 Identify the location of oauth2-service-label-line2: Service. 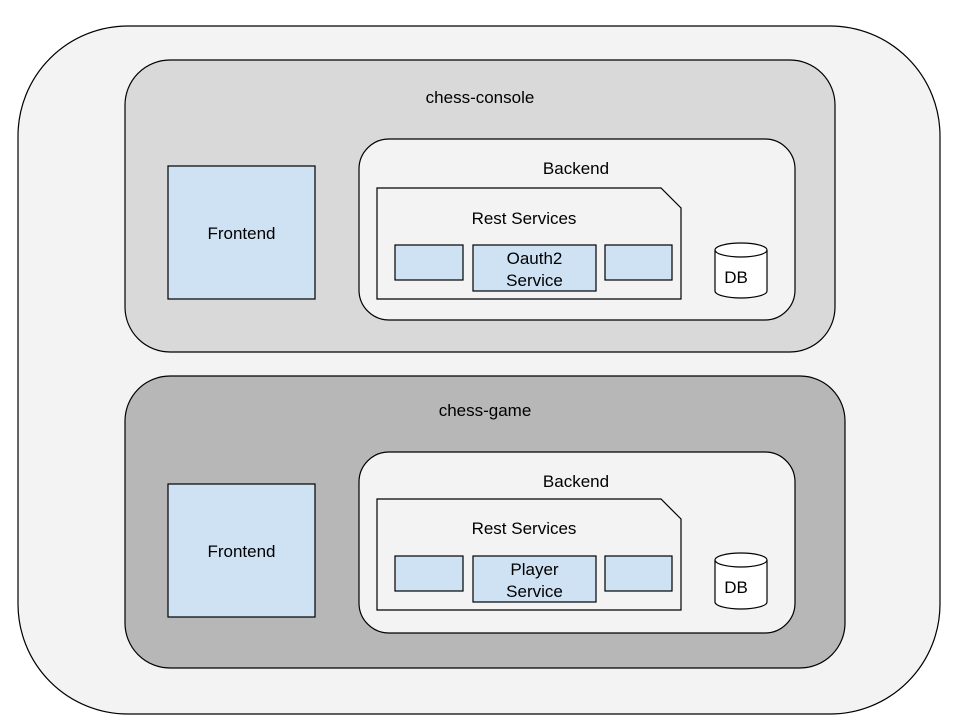
(534, 280).